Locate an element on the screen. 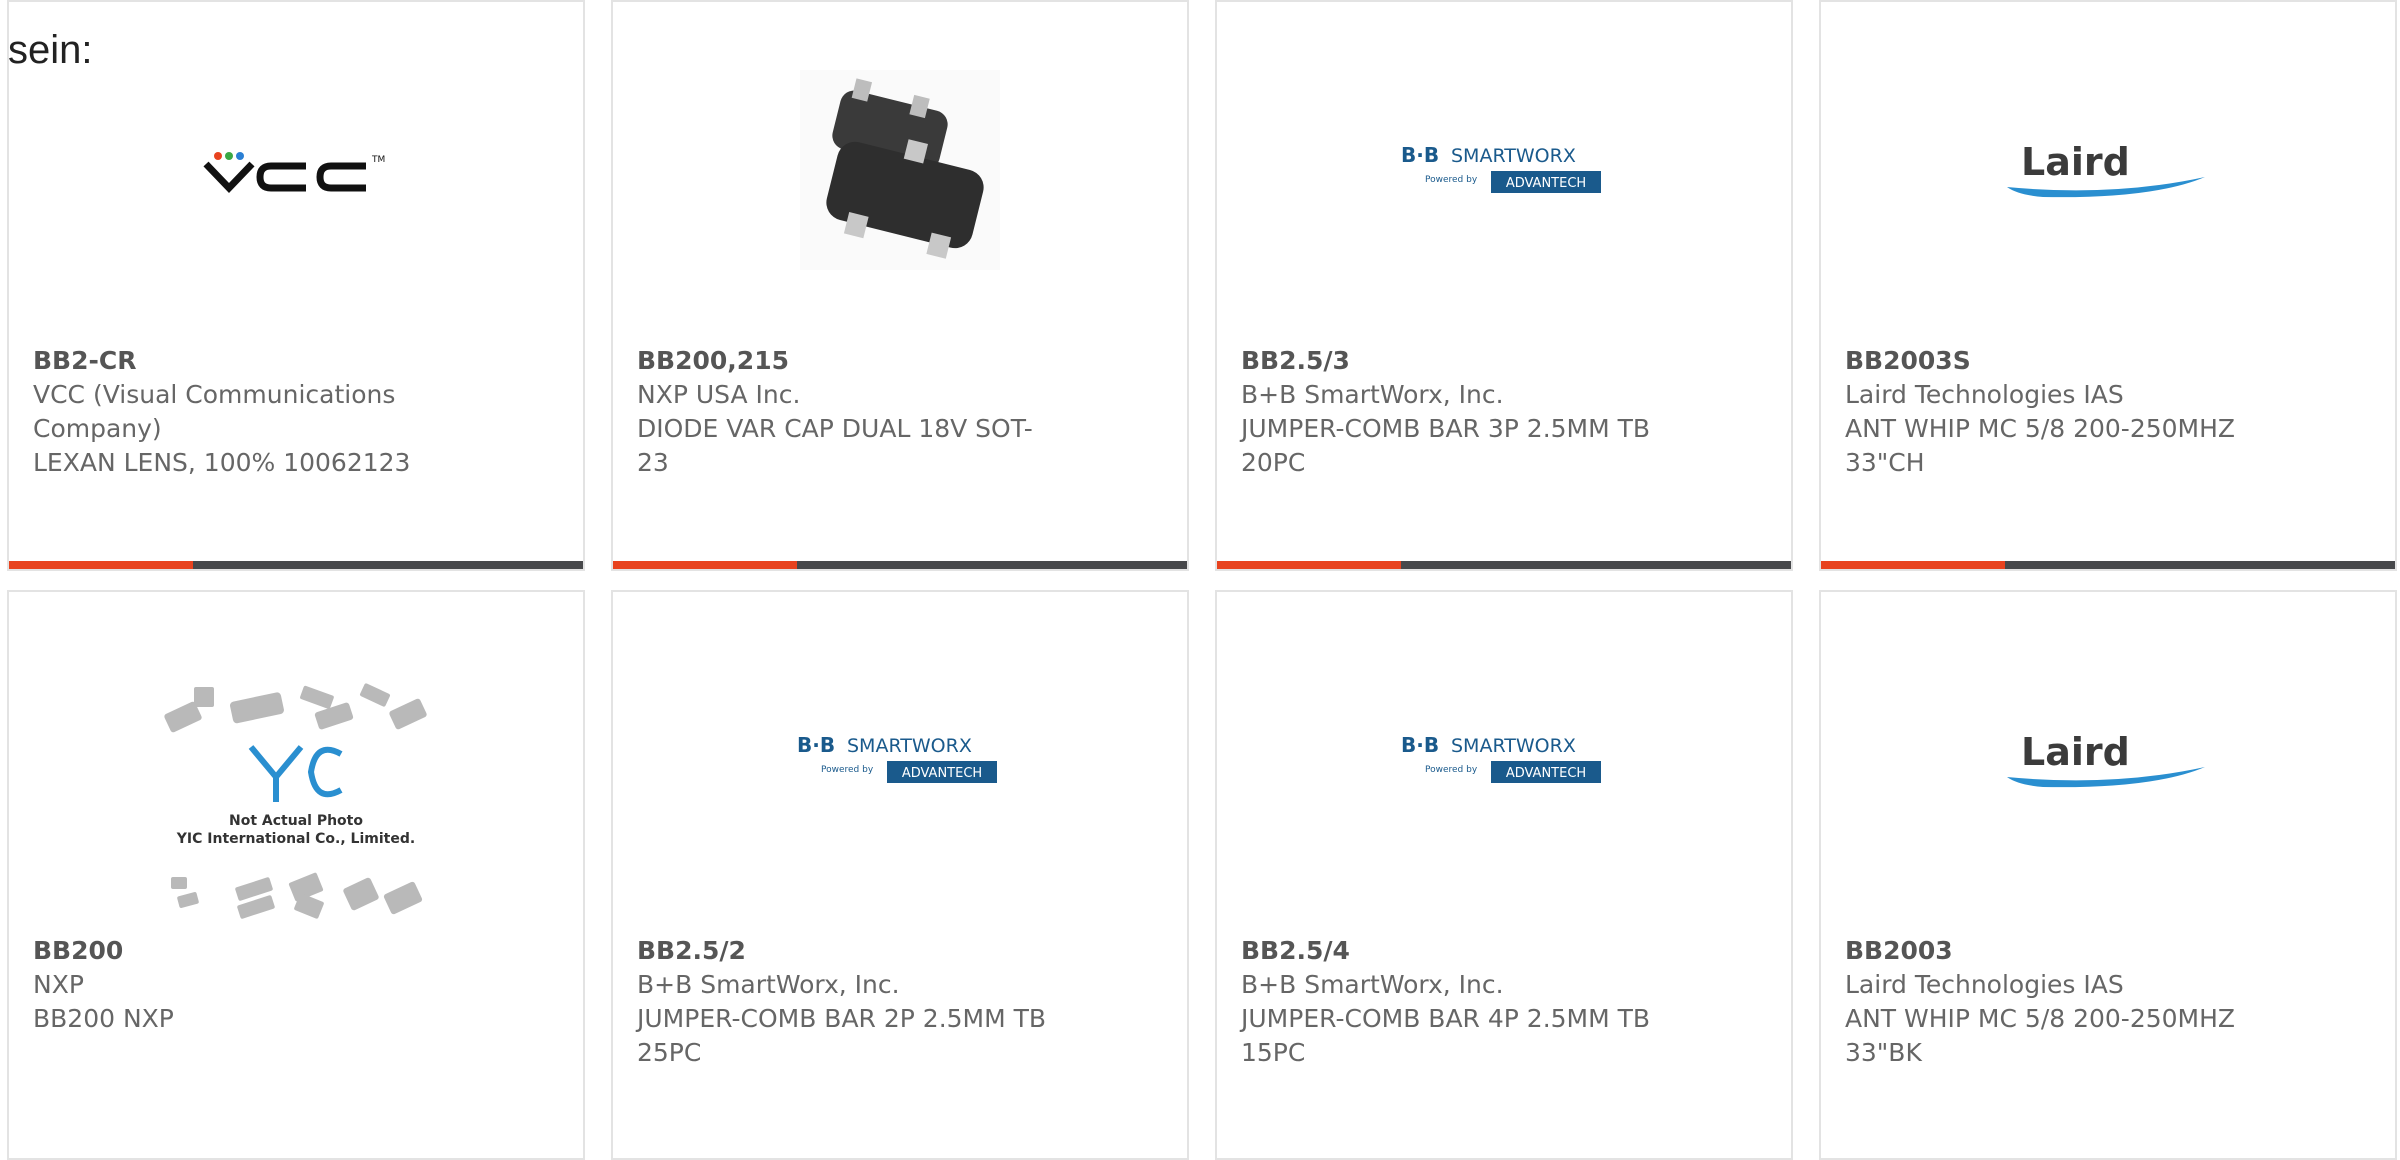  part-number-link: BB2.5/4 is located at coordinates (1451, 951).